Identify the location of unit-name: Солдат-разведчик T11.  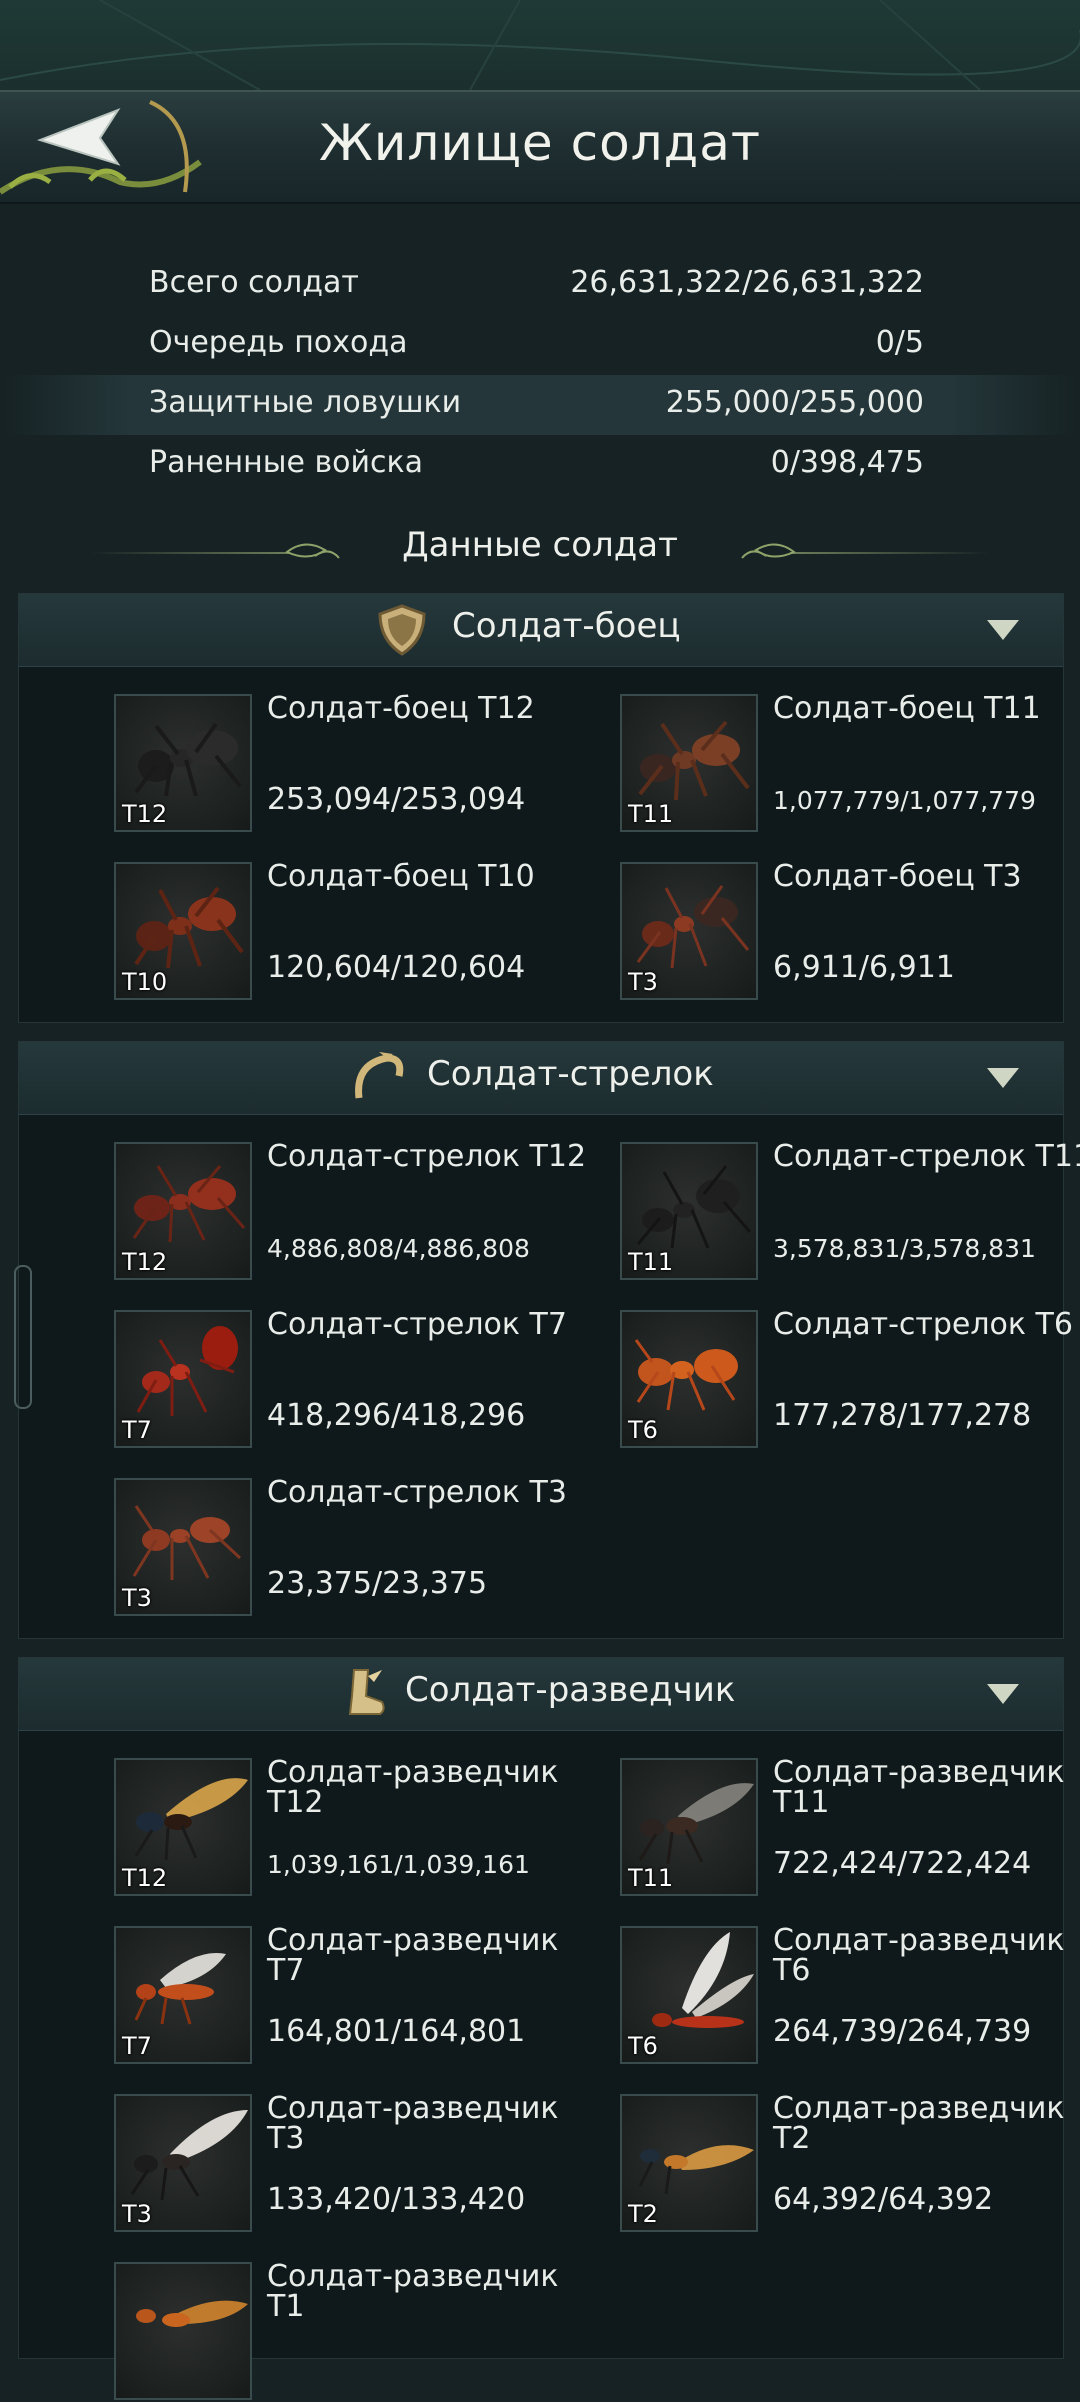
(919, 1787).